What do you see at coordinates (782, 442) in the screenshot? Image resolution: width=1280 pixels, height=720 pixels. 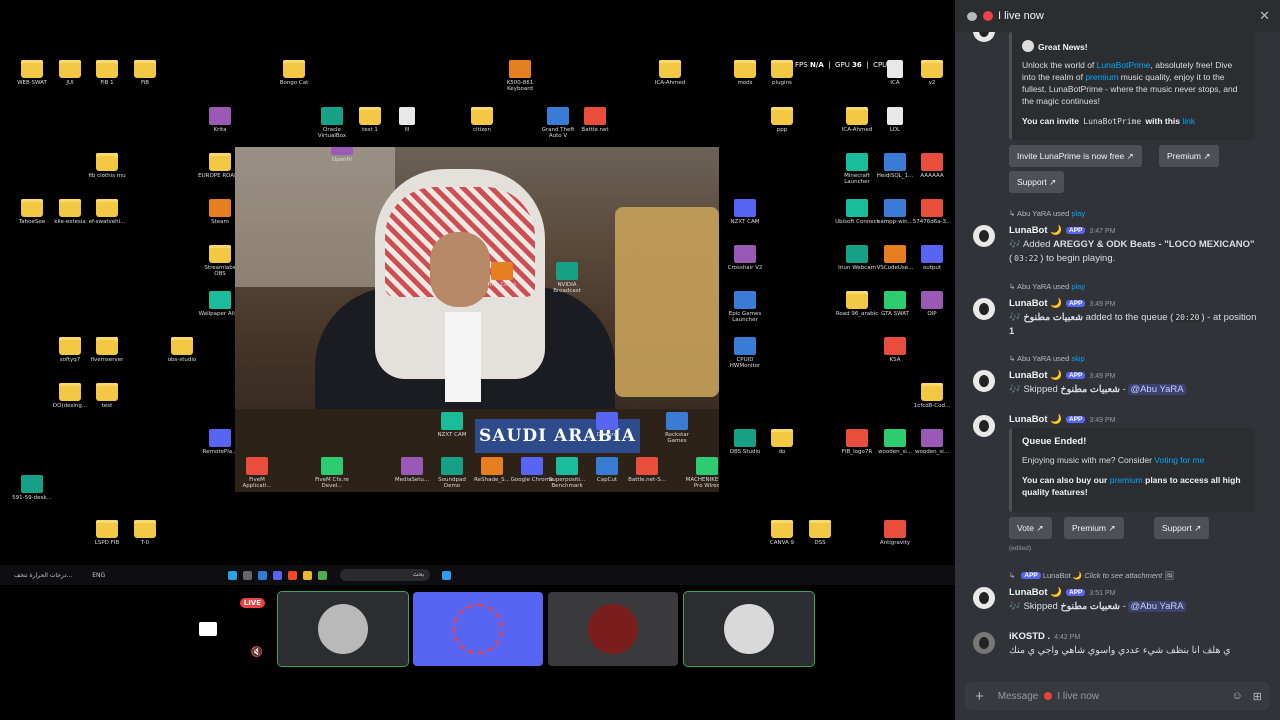 I see `desktop-icon: do` at bounding box center [782, 442].